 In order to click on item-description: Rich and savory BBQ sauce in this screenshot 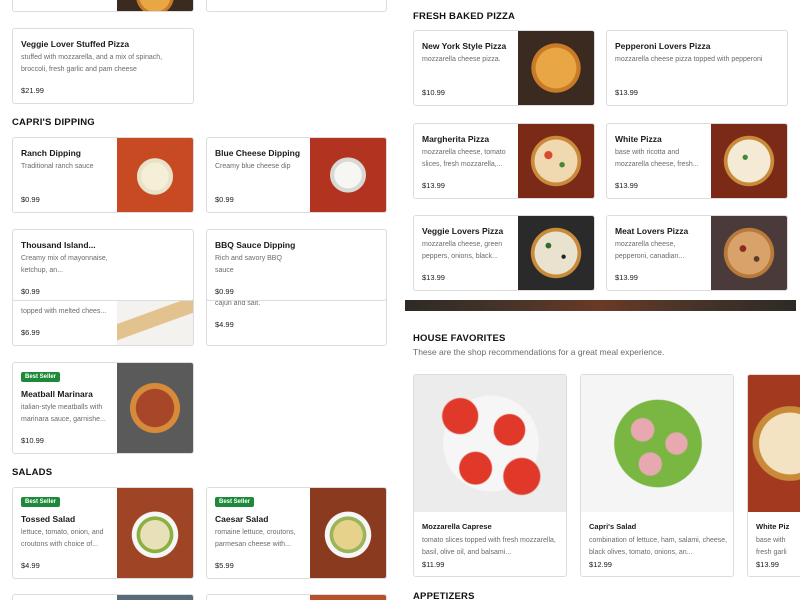, I will do `click(248, 264)`.